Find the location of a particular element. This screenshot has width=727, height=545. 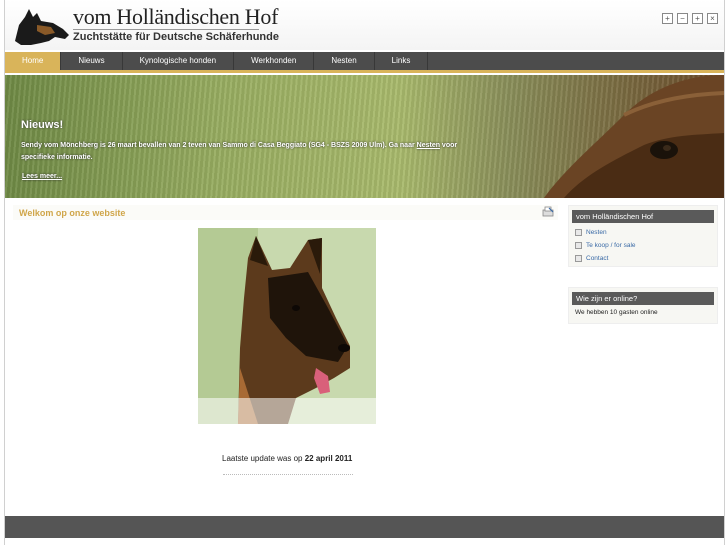

sidebar-item-te-koop: Te koop / for sale is located at coordinates (646, 245).